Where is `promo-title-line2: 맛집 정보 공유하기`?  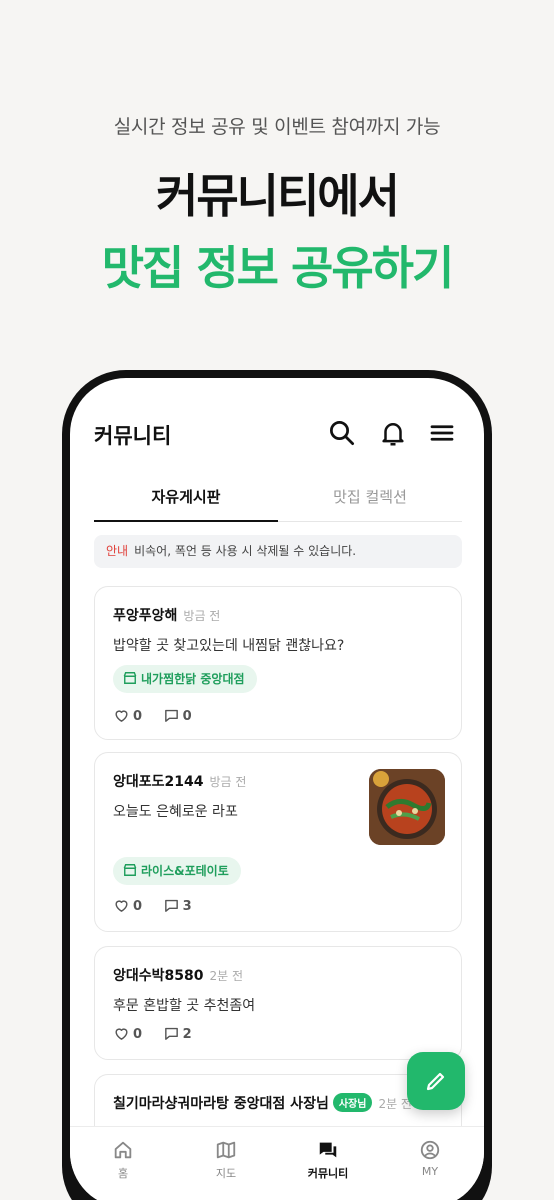 promo-title-line2: 맛집 정보 공유하기 is located at coordinates (278, 268).